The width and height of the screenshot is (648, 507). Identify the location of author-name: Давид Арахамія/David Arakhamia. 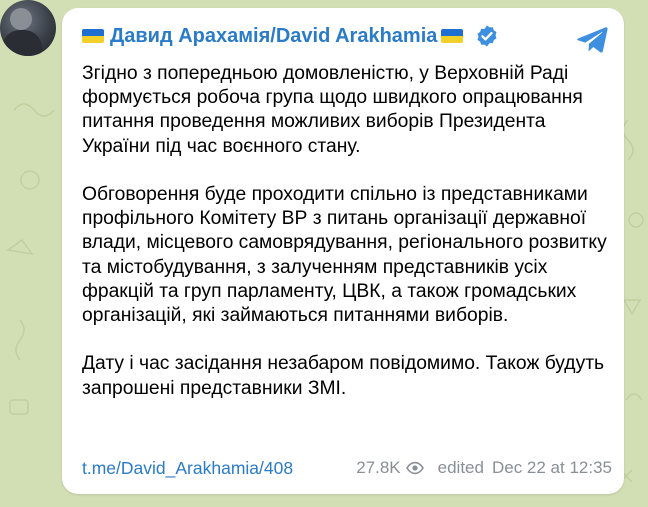
(273, 36).